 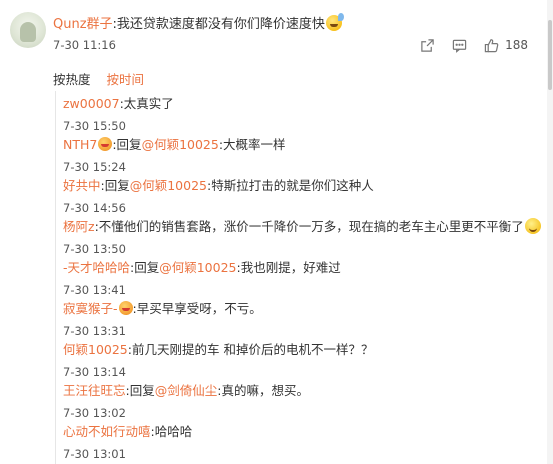 I want to click on tab-sort-by-heat: 按热度, so click(x=72, y=78).